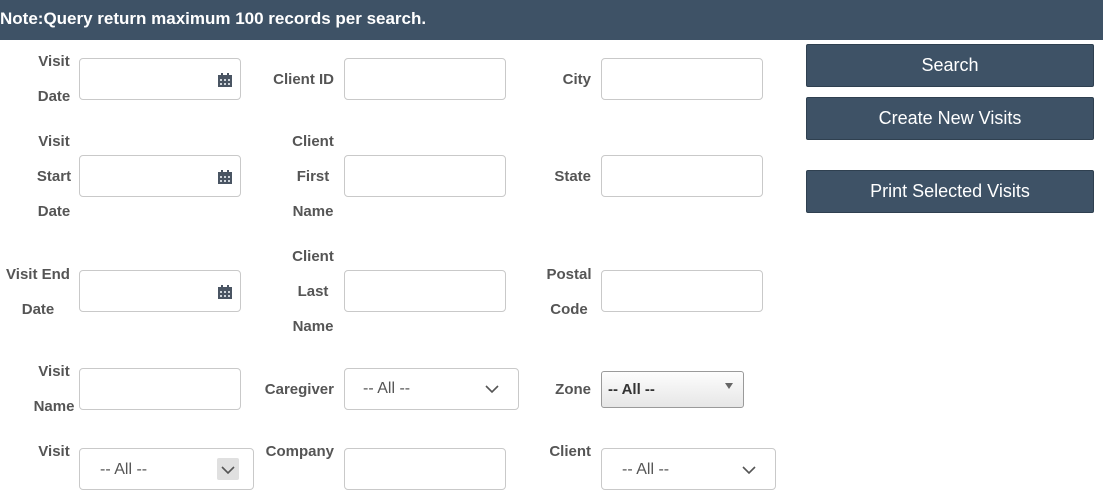 The image size is (1103, 490). I want to click on visit-date-label: Visit Date, so click(54, 79).